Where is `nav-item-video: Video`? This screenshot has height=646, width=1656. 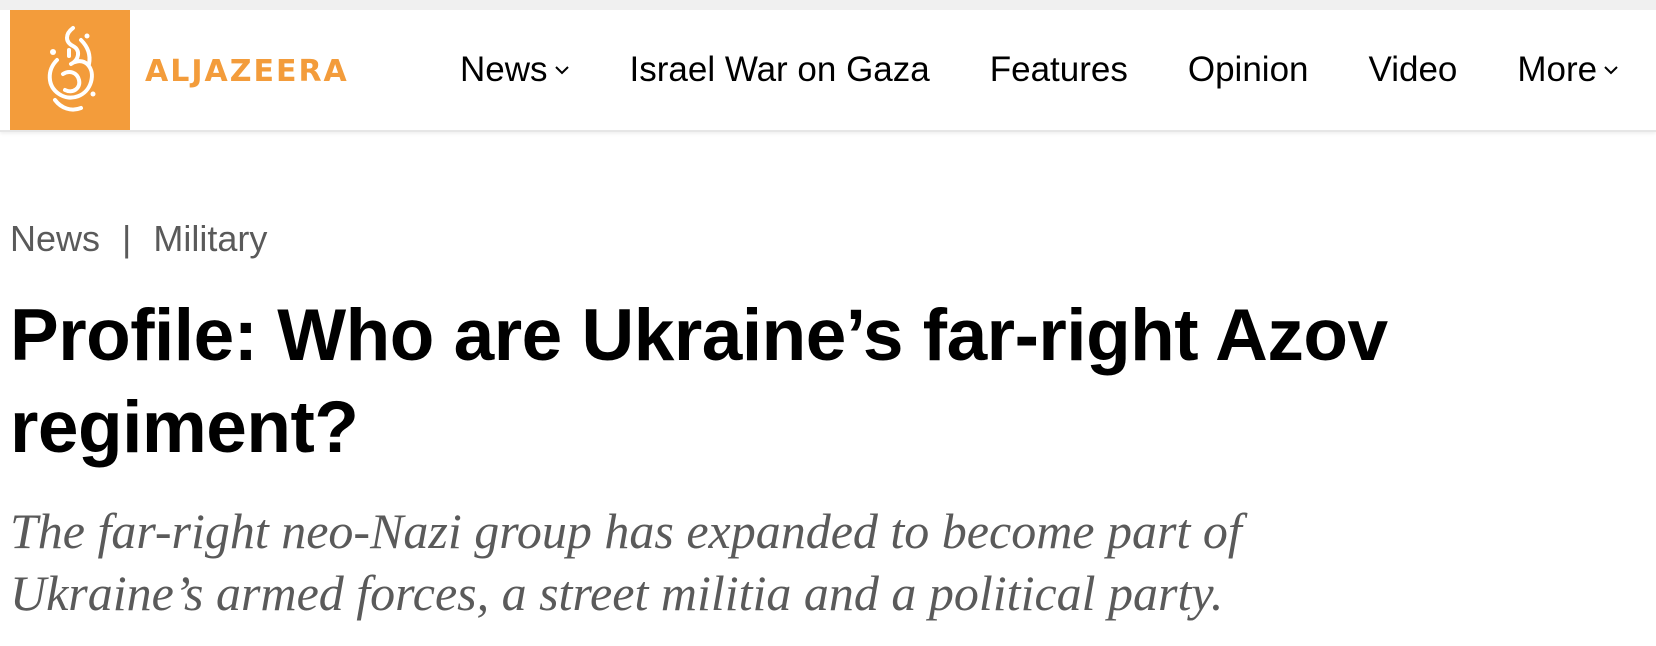 nav-item-video: Video is located at coordinates (1413, 70).